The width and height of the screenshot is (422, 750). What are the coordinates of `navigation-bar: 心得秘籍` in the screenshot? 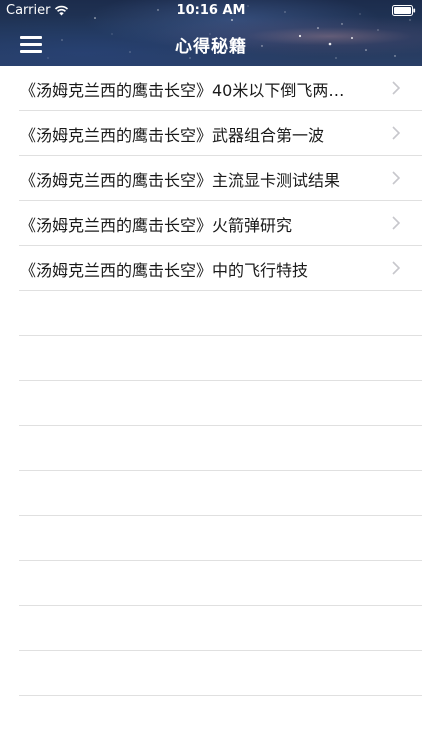 It's located at (211, 44).